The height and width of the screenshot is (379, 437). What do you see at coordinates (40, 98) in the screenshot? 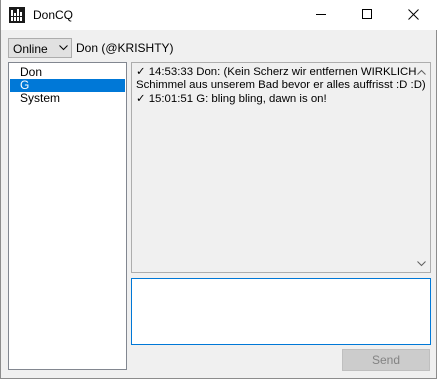
I see `contact-name: System` at bounding box center [40, 98].